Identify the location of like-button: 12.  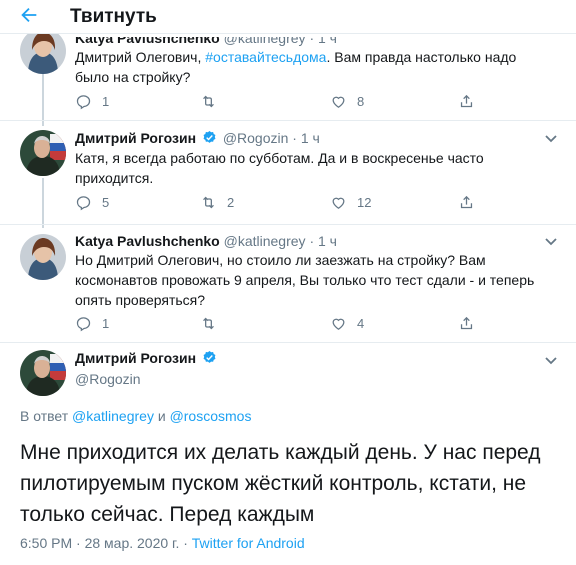
(350, 202).